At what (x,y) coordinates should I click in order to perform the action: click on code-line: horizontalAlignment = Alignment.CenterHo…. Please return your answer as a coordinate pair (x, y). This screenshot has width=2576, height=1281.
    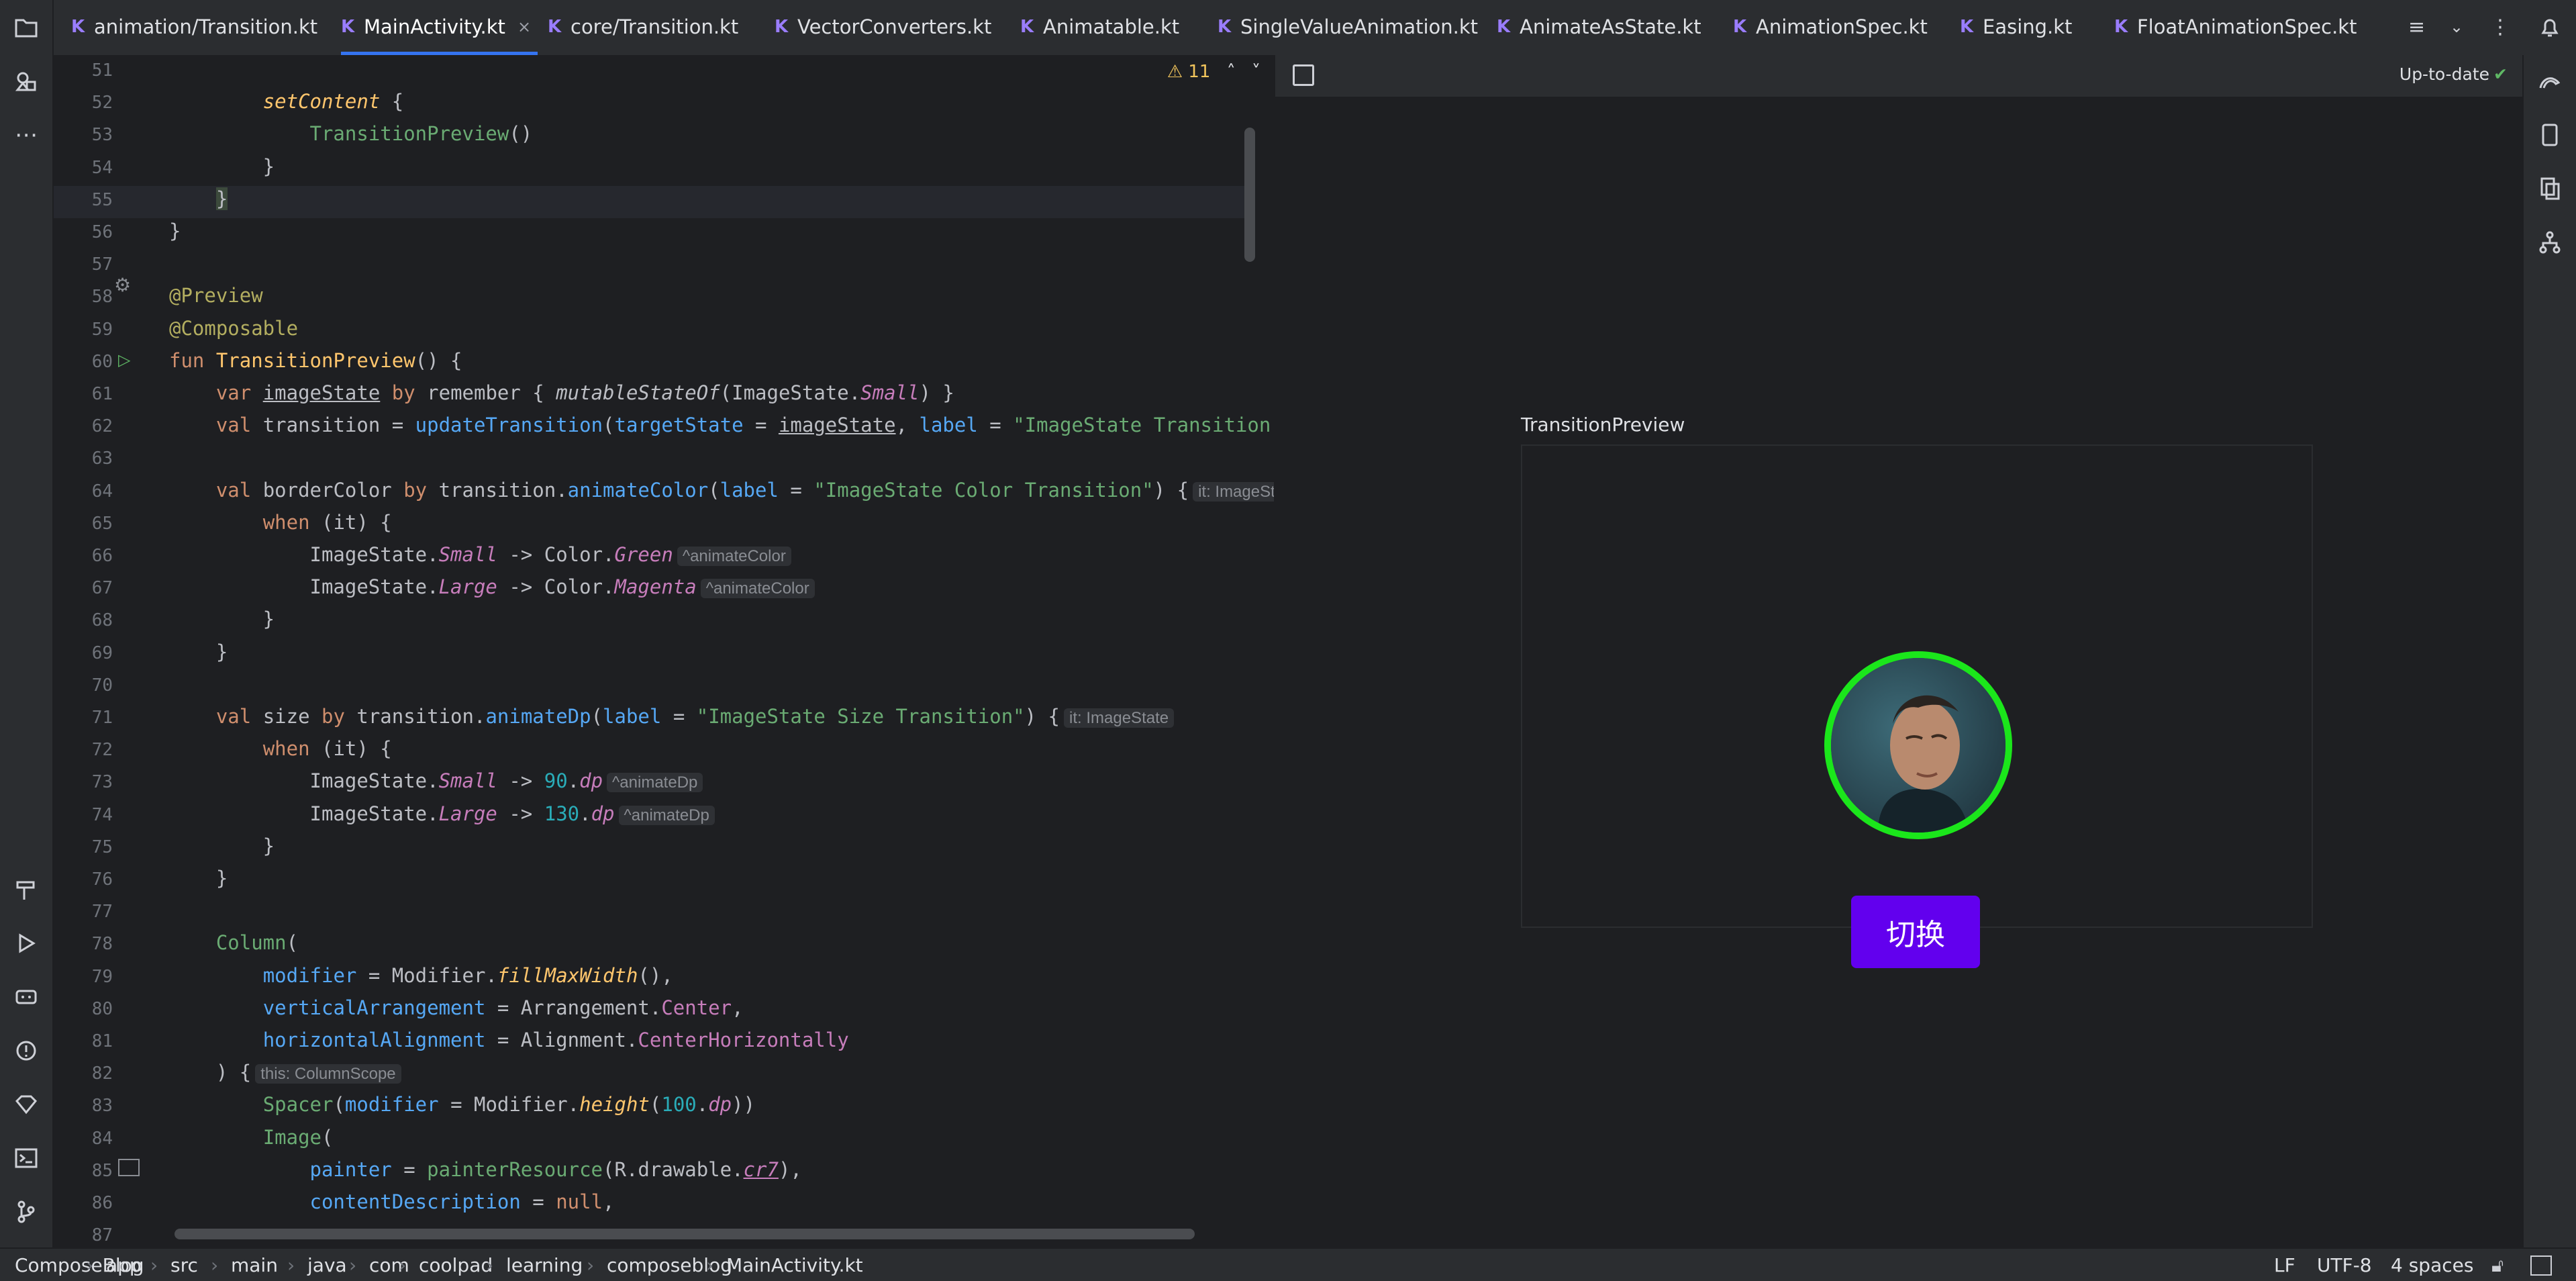
    Looking at the image, I should click on (509, 1040).